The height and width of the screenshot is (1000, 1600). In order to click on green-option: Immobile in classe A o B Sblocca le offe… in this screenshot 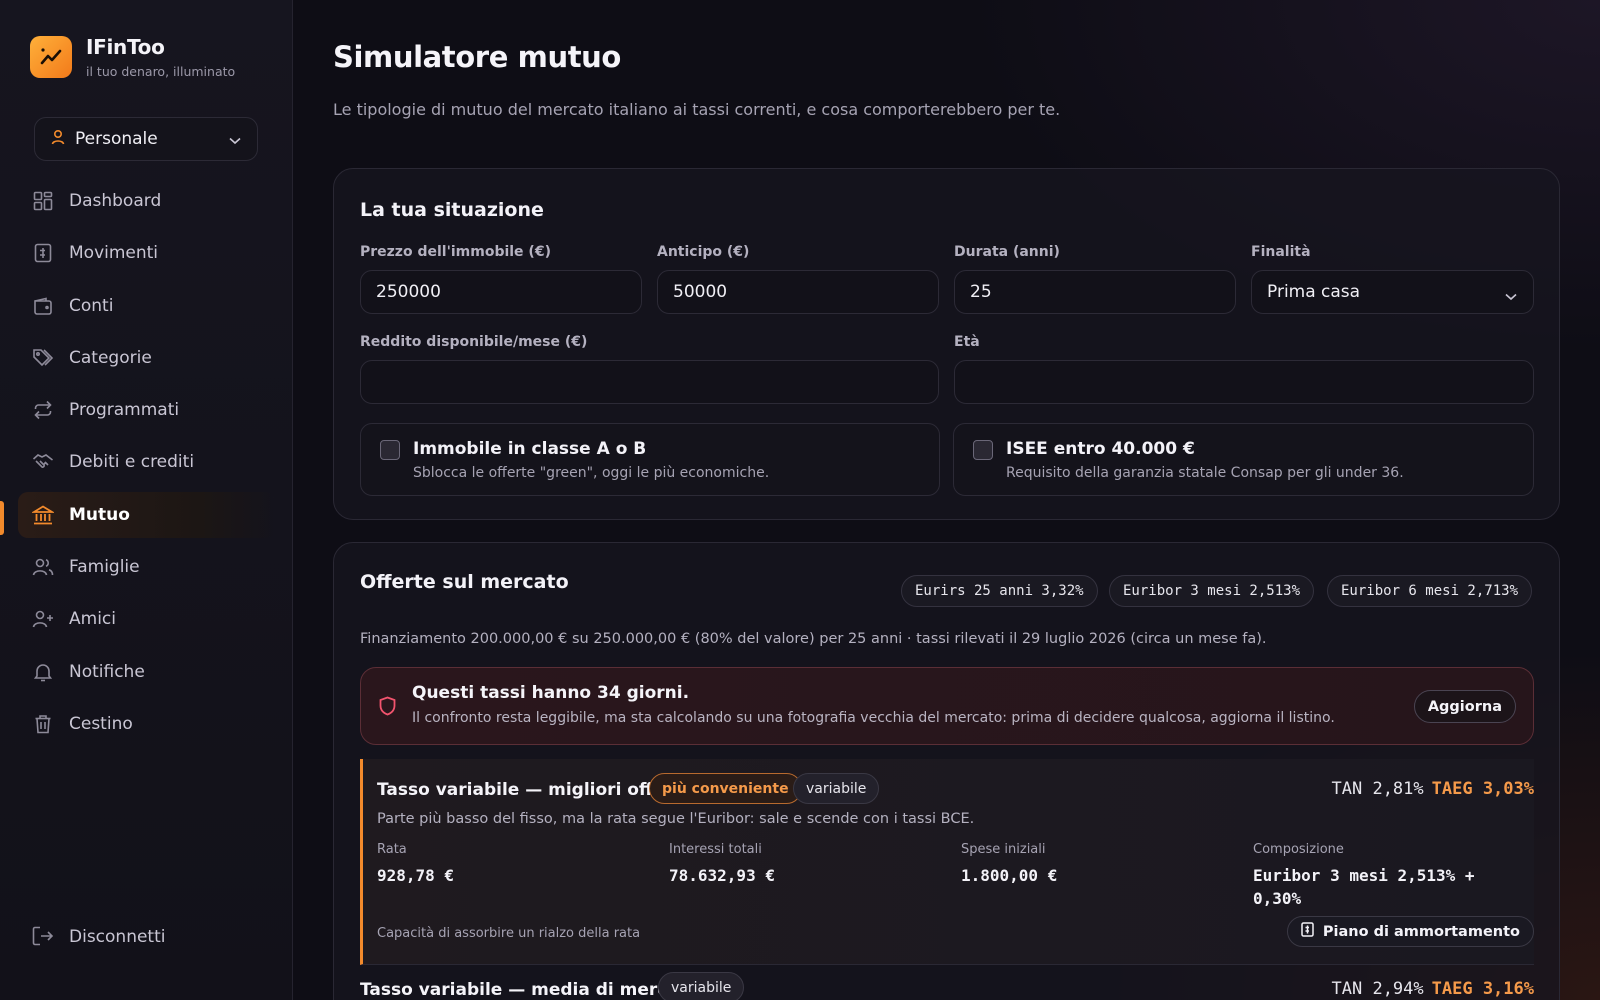, I will do `click(650, 459)`.